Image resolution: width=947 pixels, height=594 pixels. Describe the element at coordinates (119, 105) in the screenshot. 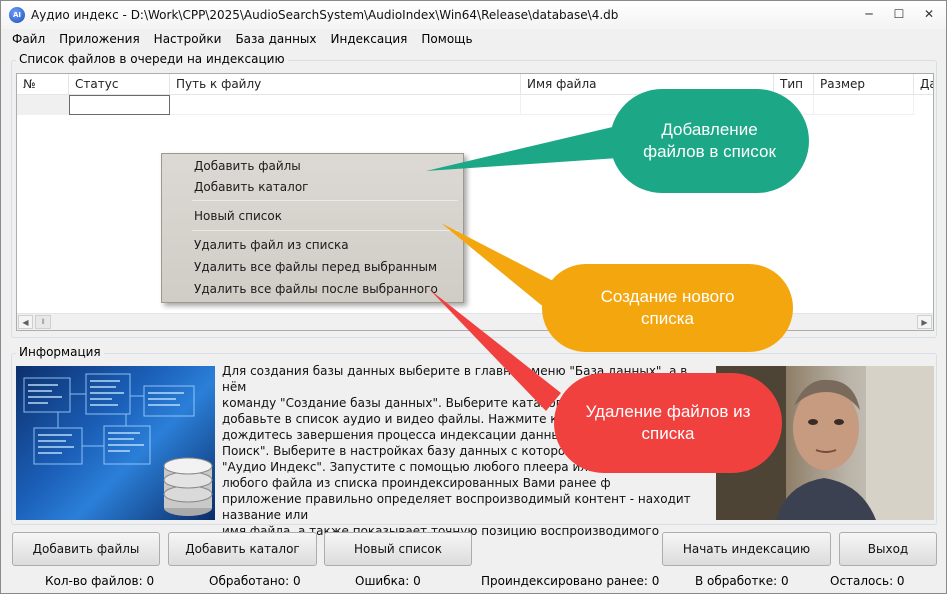

I see `row-status-cell` at that location.